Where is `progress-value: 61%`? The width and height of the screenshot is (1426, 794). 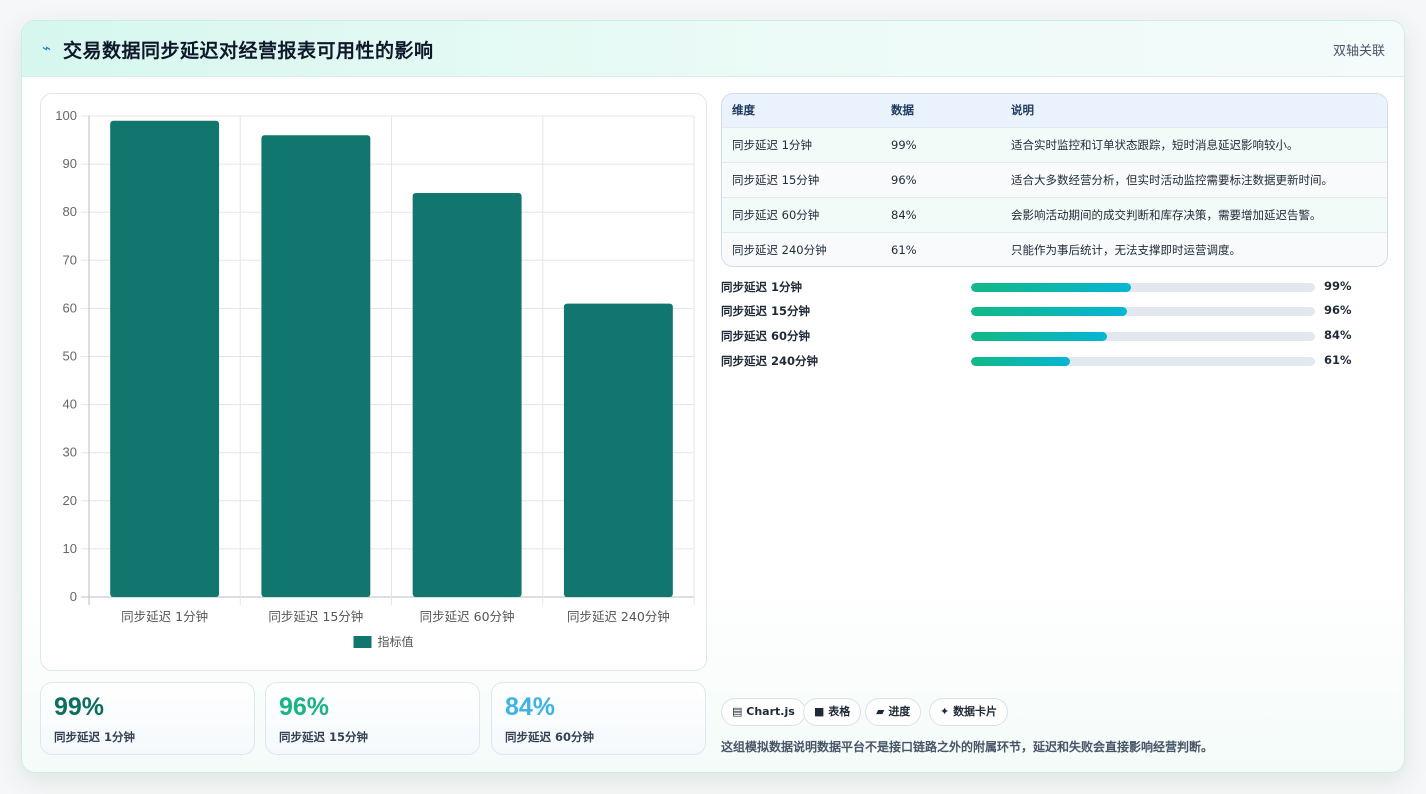
progress-value: 61% is located at coordinates (1338, 360).